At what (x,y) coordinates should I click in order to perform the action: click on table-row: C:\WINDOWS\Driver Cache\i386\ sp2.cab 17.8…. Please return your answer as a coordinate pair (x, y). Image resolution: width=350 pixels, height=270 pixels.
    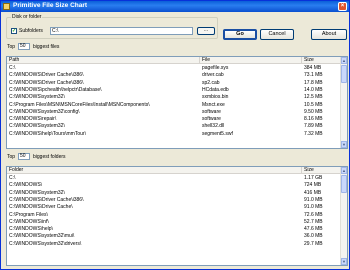
    Looking at the image, I should click on (174, 83).